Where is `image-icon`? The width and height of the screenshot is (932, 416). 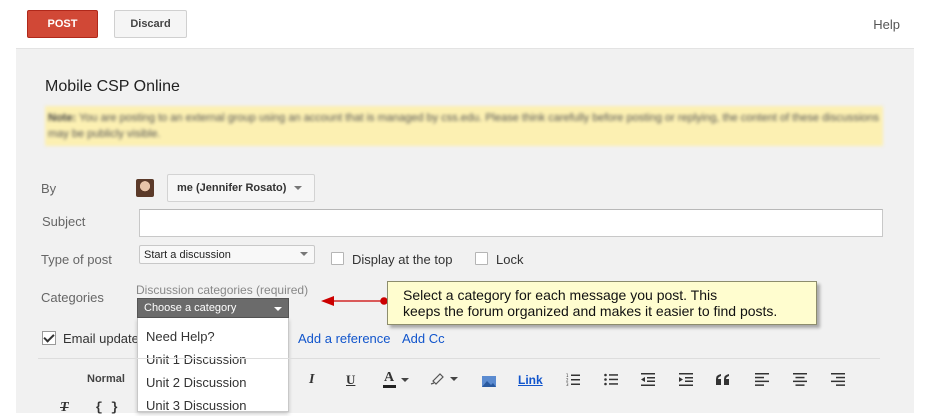 image-icon is located at coordinates (489, 381).